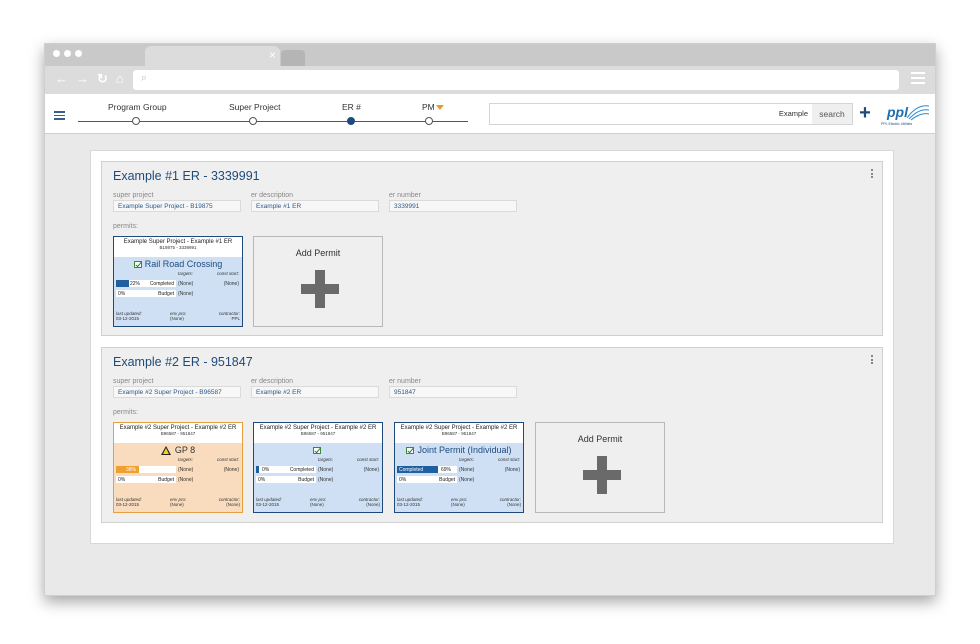 This screenshot has height=644, width=980. I want to click on logo-text: ppl, so click(897, 112).